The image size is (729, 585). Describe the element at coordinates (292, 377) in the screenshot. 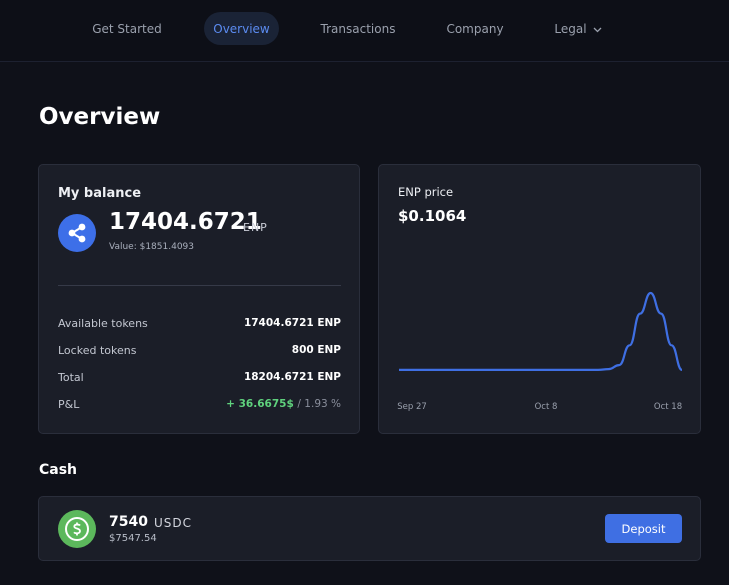

I see `total-value: 18204.6721 ENP` at that location.